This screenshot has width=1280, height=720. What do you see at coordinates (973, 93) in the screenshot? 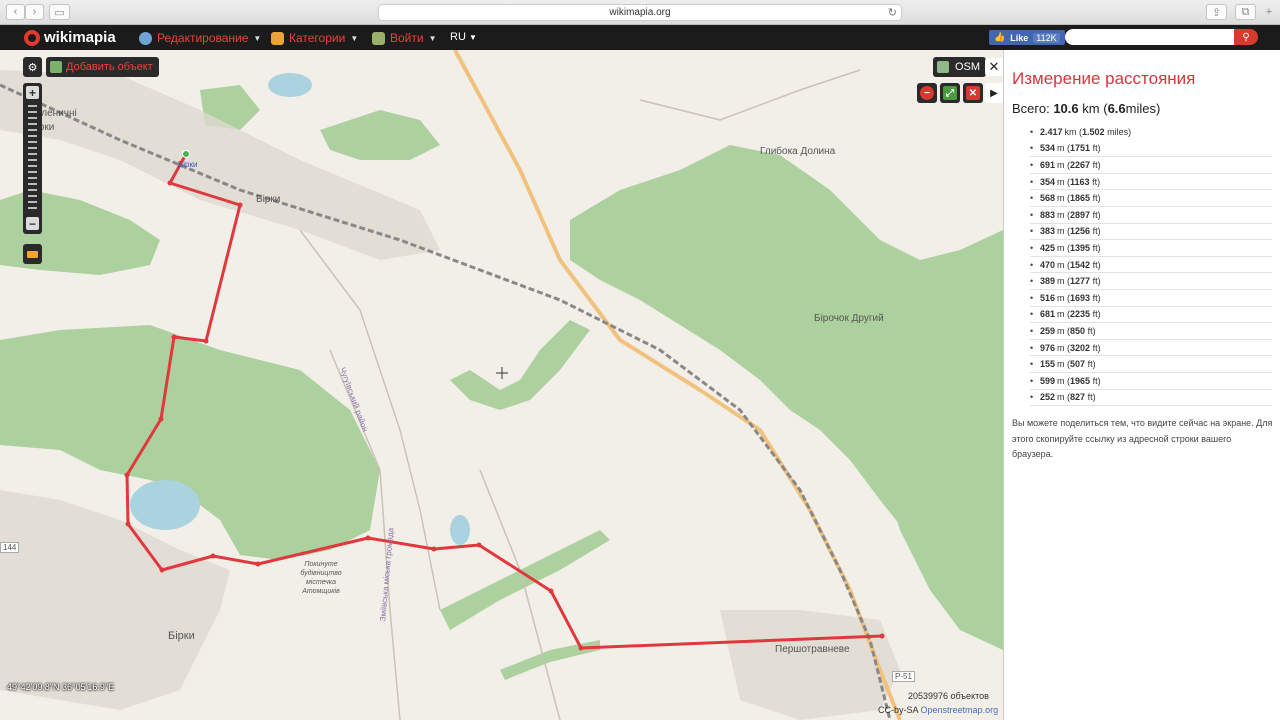
I see `measure-clear-button: ✕` at bounding box center [973, 93].